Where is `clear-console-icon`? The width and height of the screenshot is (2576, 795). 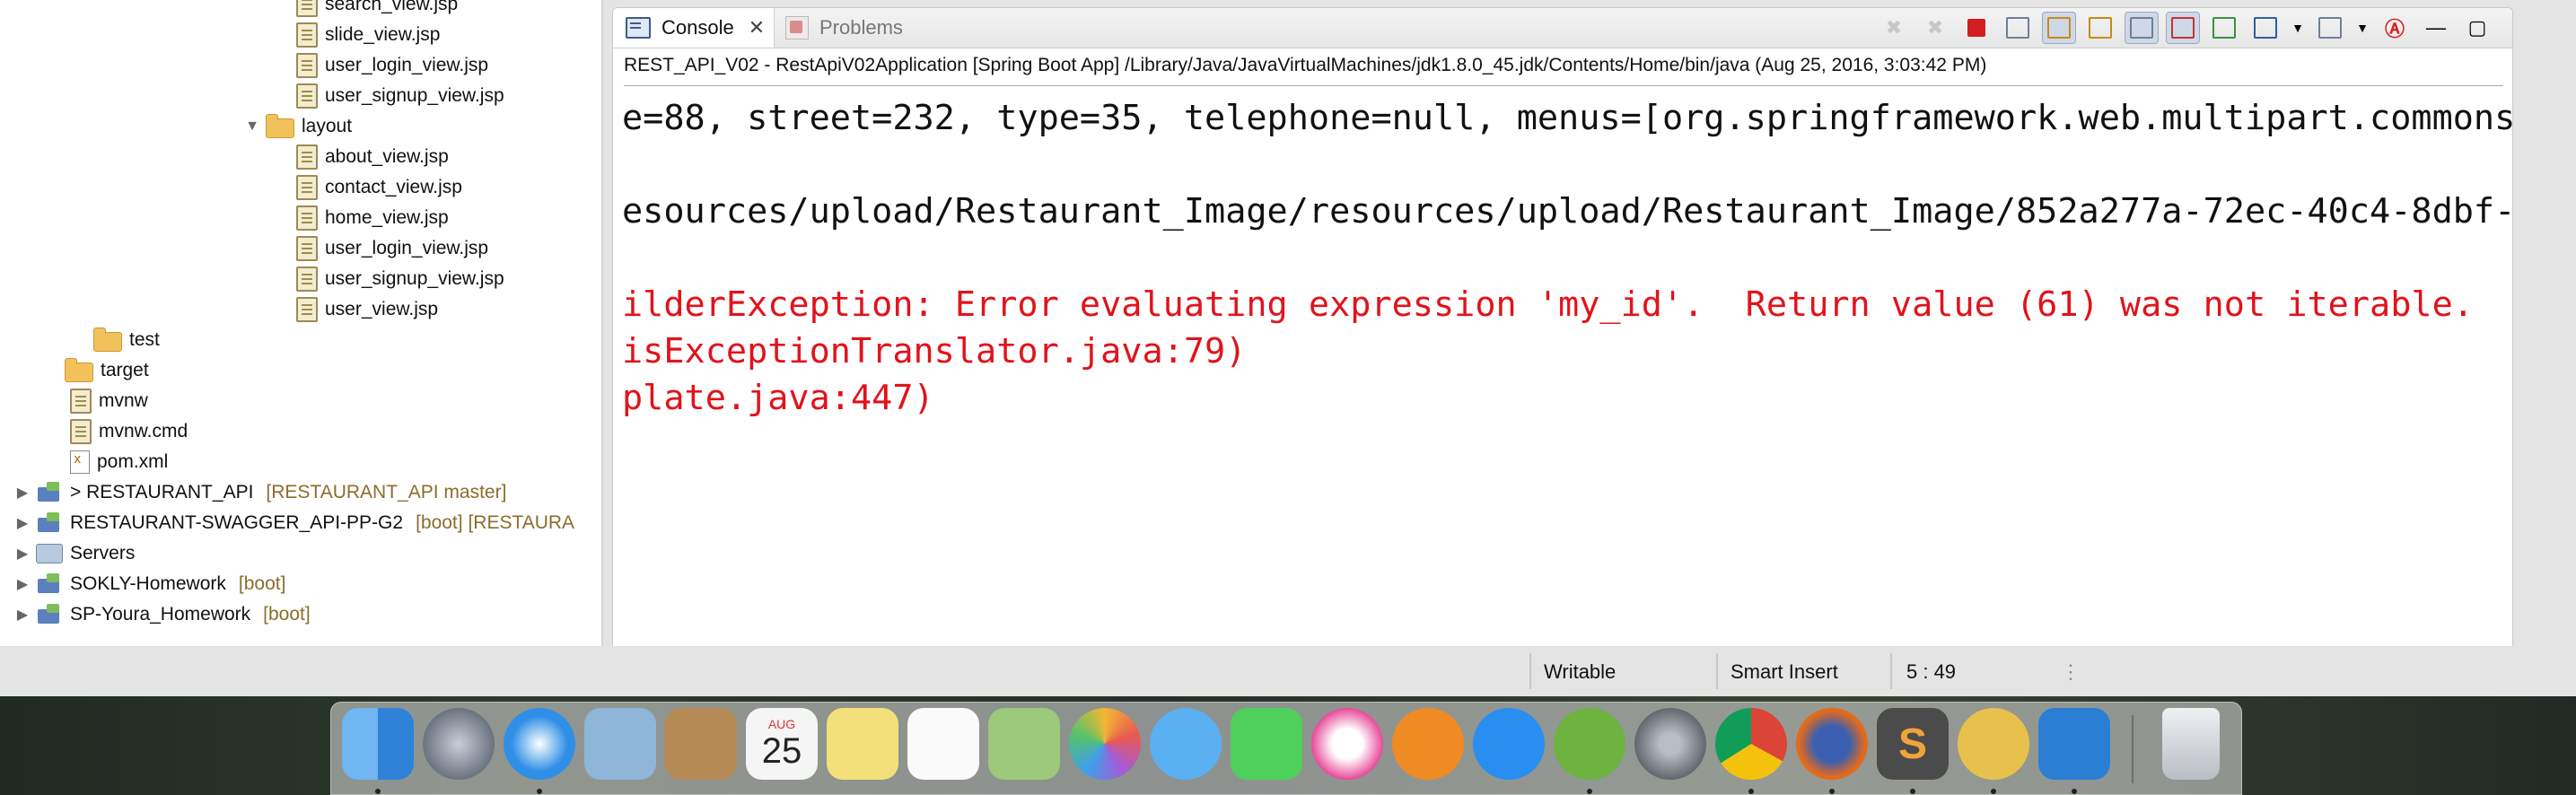 clear-console-icon is located at coordinates (2018, 28).